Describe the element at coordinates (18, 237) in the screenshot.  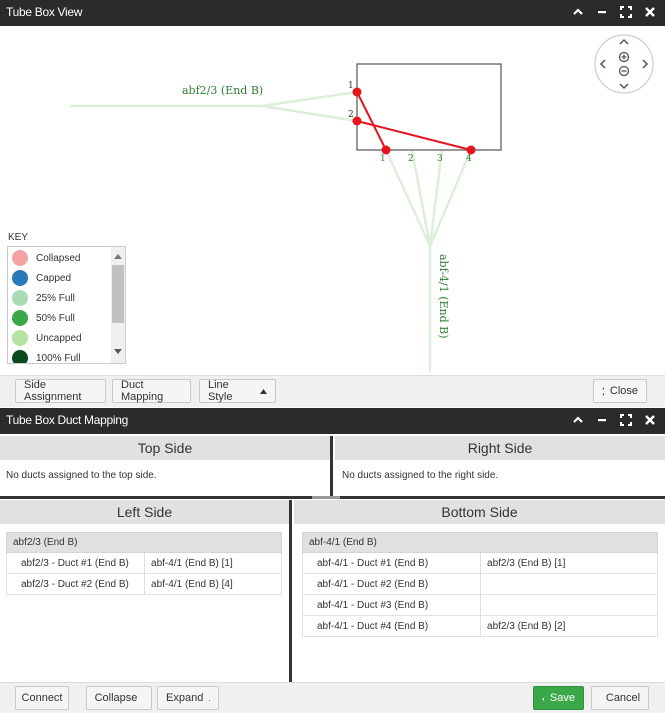
I see `key-title: KEY` at that location.